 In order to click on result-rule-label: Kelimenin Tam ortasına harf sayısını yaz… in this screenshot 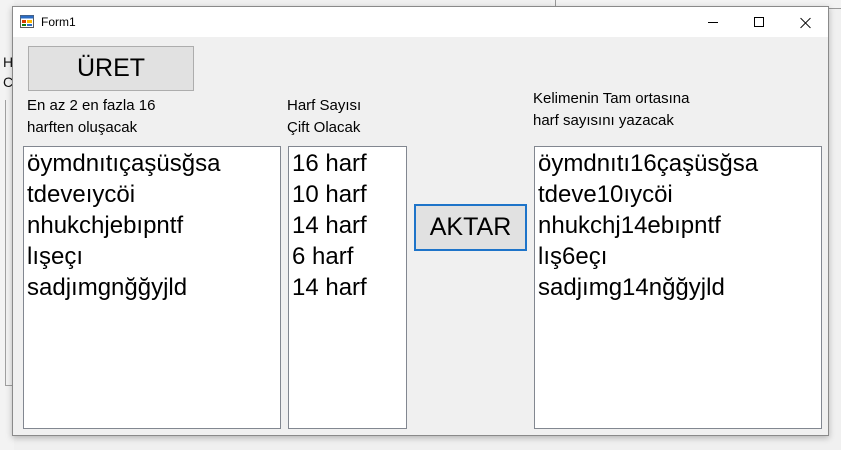, I will do `click(611, 110)`.